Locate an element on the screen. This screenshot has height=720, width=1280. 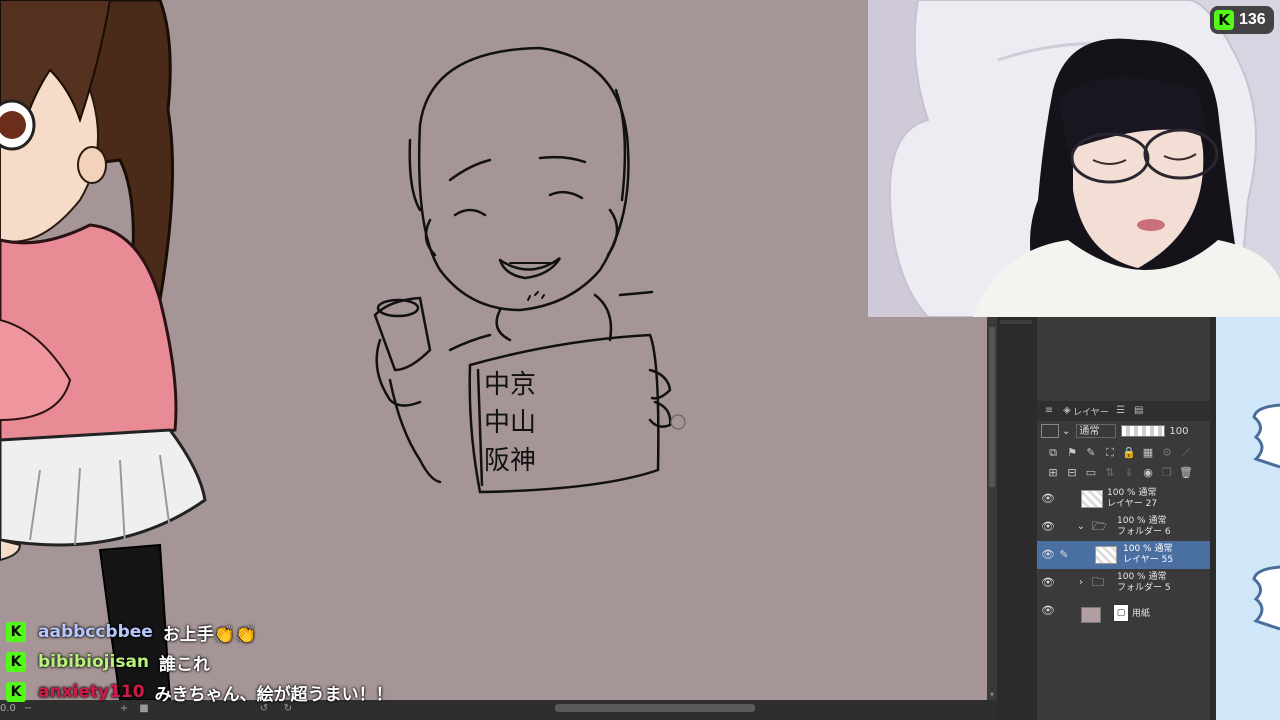
layer-color-swatch is located at coordinates (1050, 431).